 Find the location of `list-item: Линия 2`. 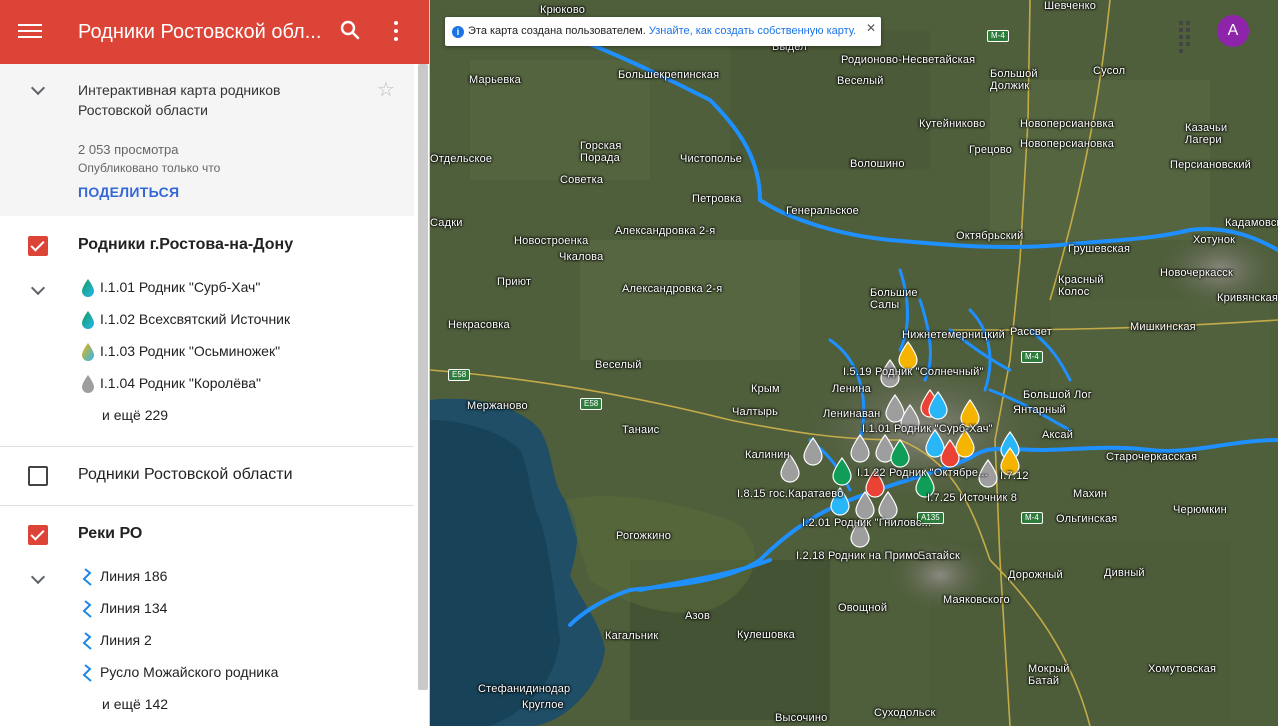

list-item: Линия 2 is located at coordinates (243, 641).